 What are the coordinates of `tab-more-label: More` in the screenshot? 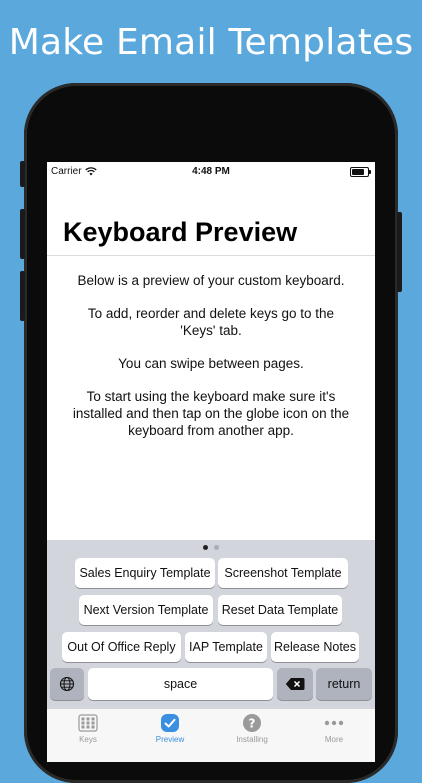 It's located at (334, 739).